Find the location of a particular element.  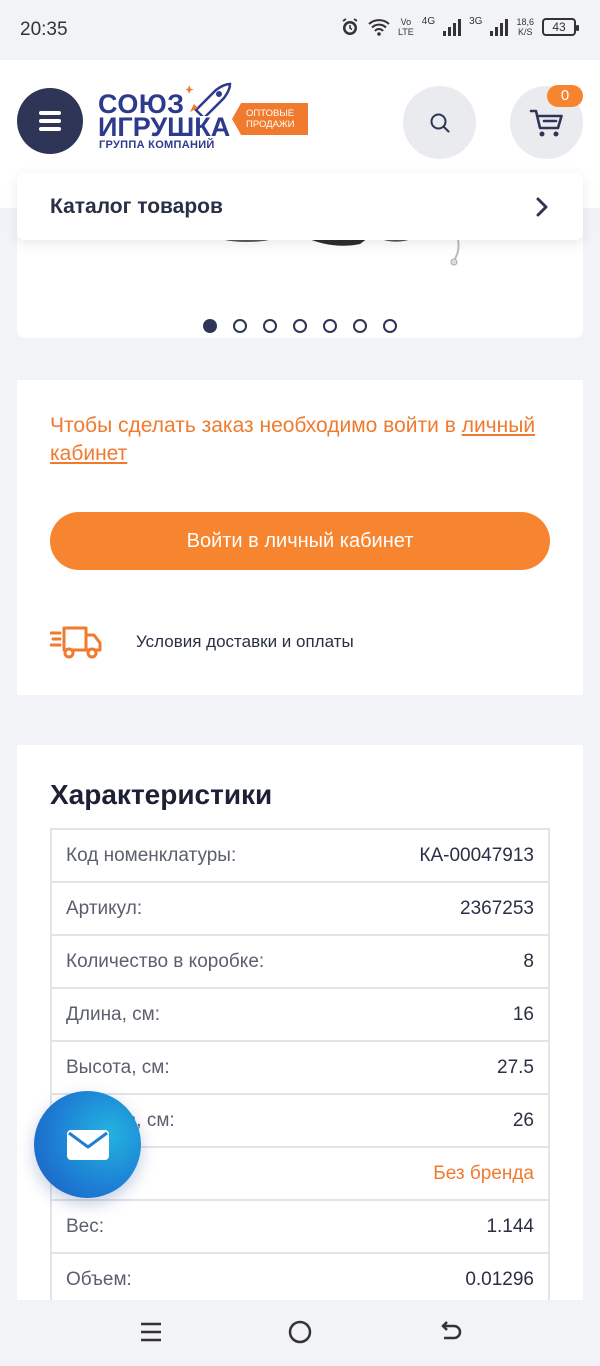

hamburger-icon is located at coordinates (50, 121).